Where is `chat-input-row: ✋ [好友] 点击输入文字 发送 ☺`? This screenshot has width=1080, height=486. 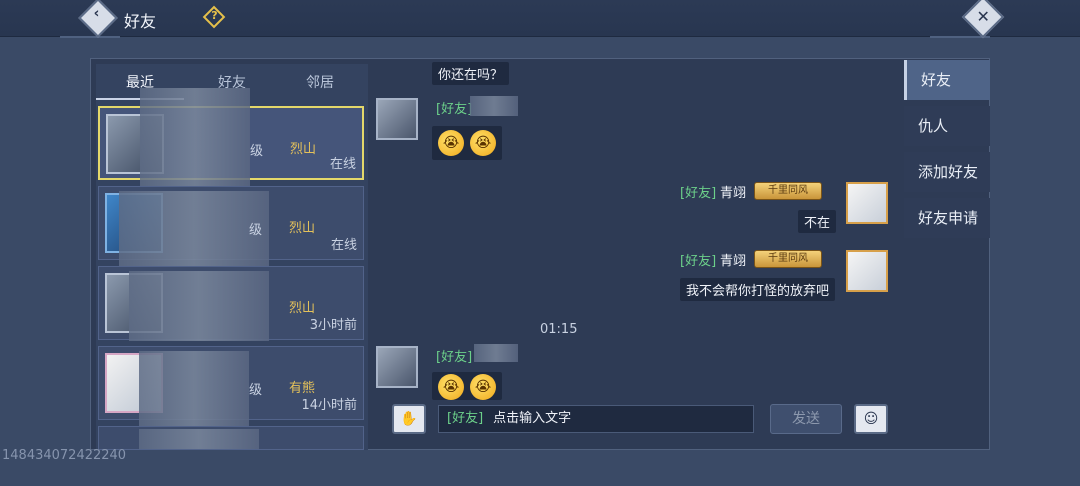
chat-input-row: ✋ [好友] 点击输入文字 发送 ☺ is located at coordinates (634, 420).